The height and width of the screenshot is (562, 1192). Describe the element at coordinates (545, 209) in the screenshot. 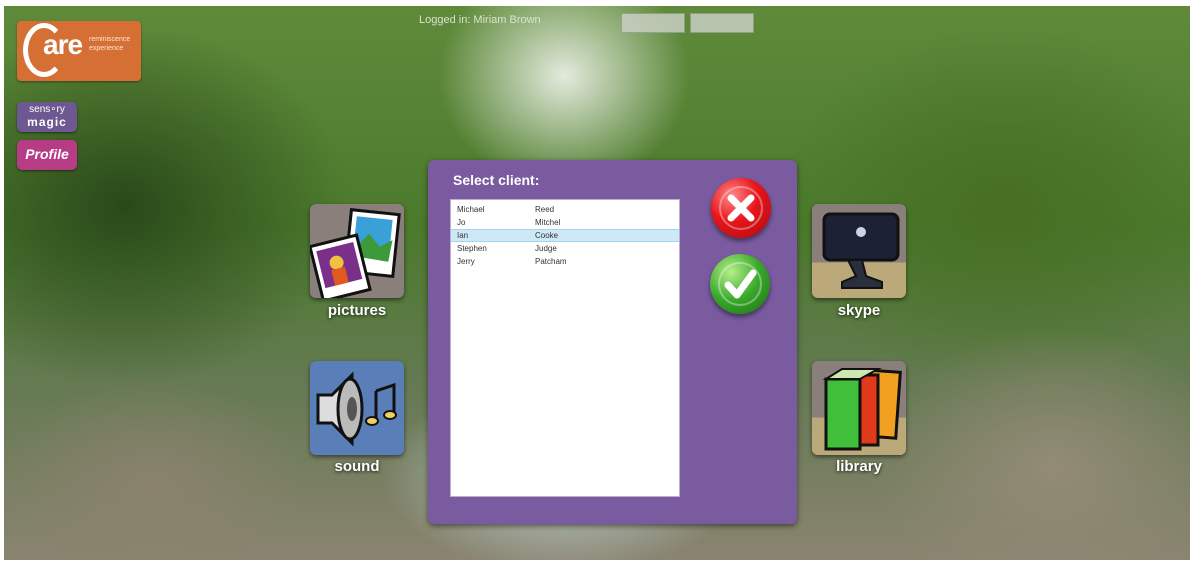

I see `client-last-name: Reed` at that location.